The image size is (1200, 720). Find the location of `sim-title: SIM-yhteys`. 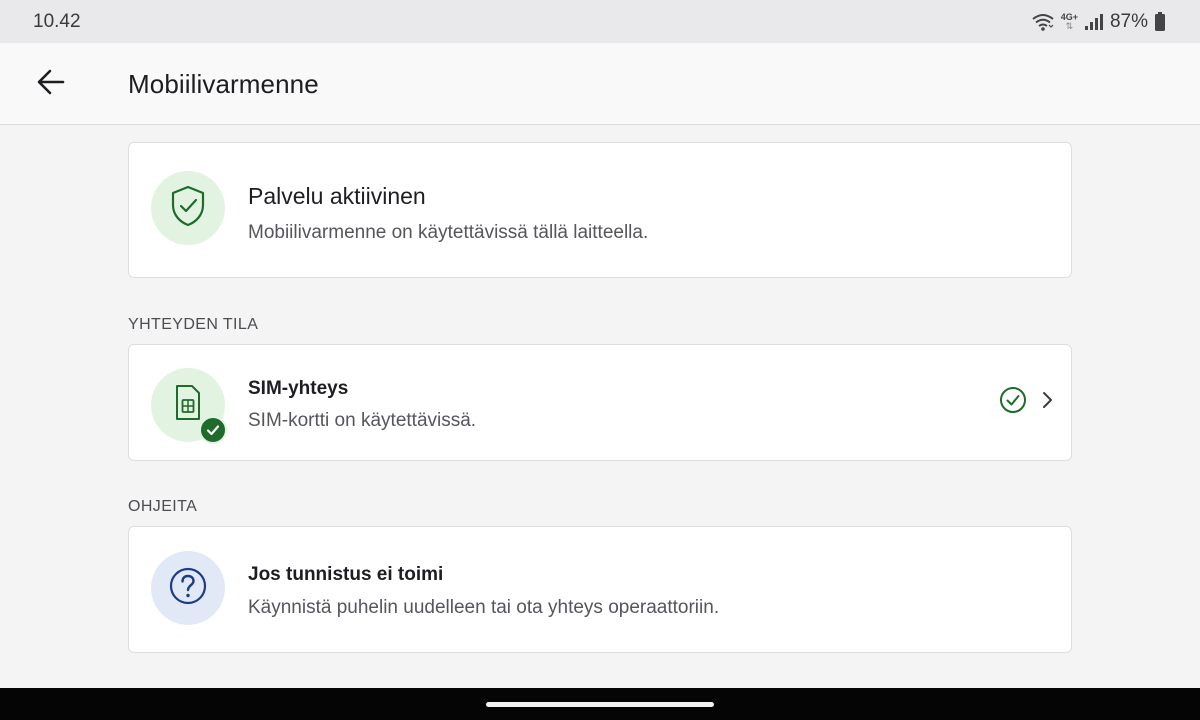

sim-title: SIM-yhteys is located at coordinates (298, 388).